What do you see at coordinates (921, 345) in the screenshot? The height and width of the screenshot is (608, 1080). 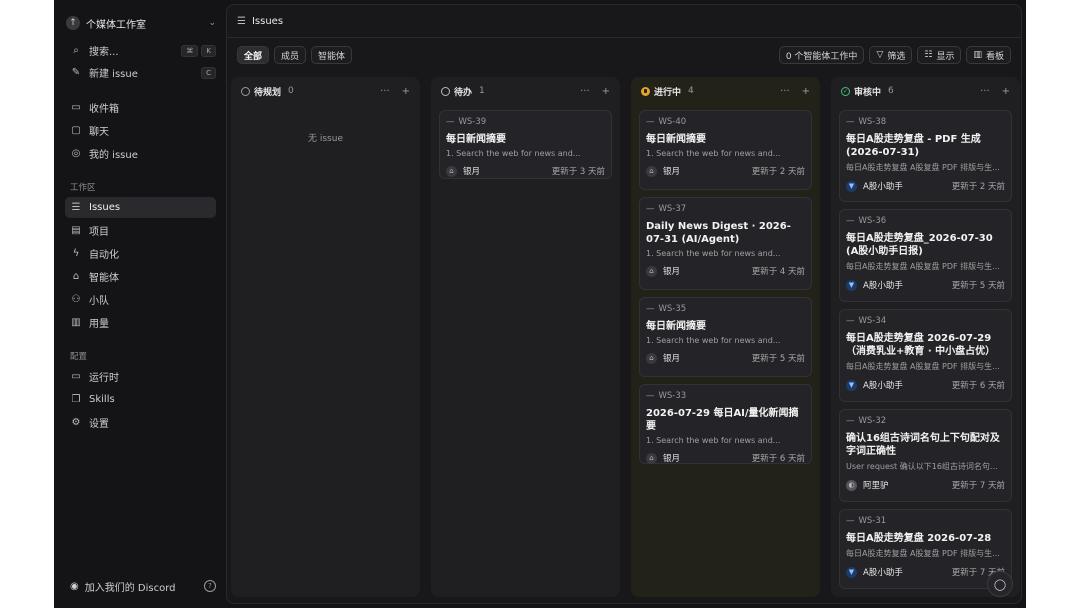 I see `issue-title: 每日A股走势复盘 2026-07-29（消费乳业+教育 · 中小盘占优）` at bounding box center [921, 345].